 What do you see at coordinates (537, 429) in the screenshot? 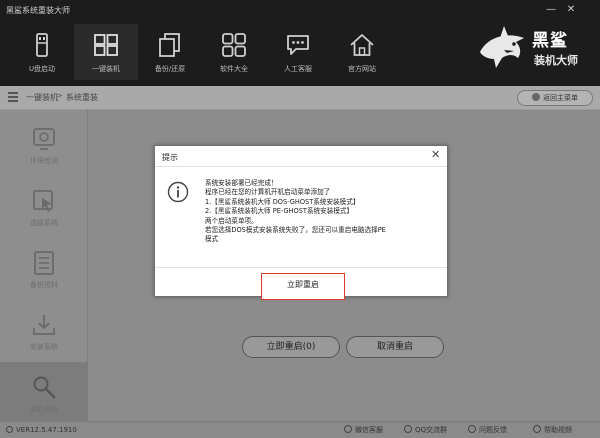
I see `video-icon` at bounding box center [537, 429].